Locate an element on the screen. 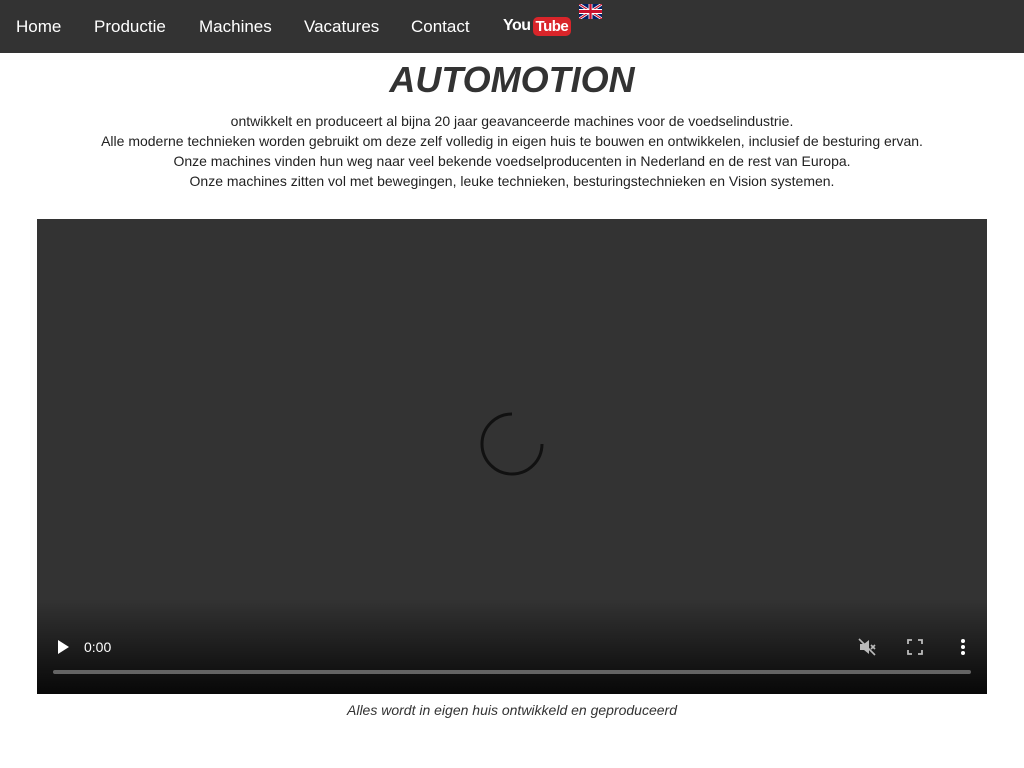 This screenshot has height=768, width=1024. play-icon is located at coordinates (63, 647).